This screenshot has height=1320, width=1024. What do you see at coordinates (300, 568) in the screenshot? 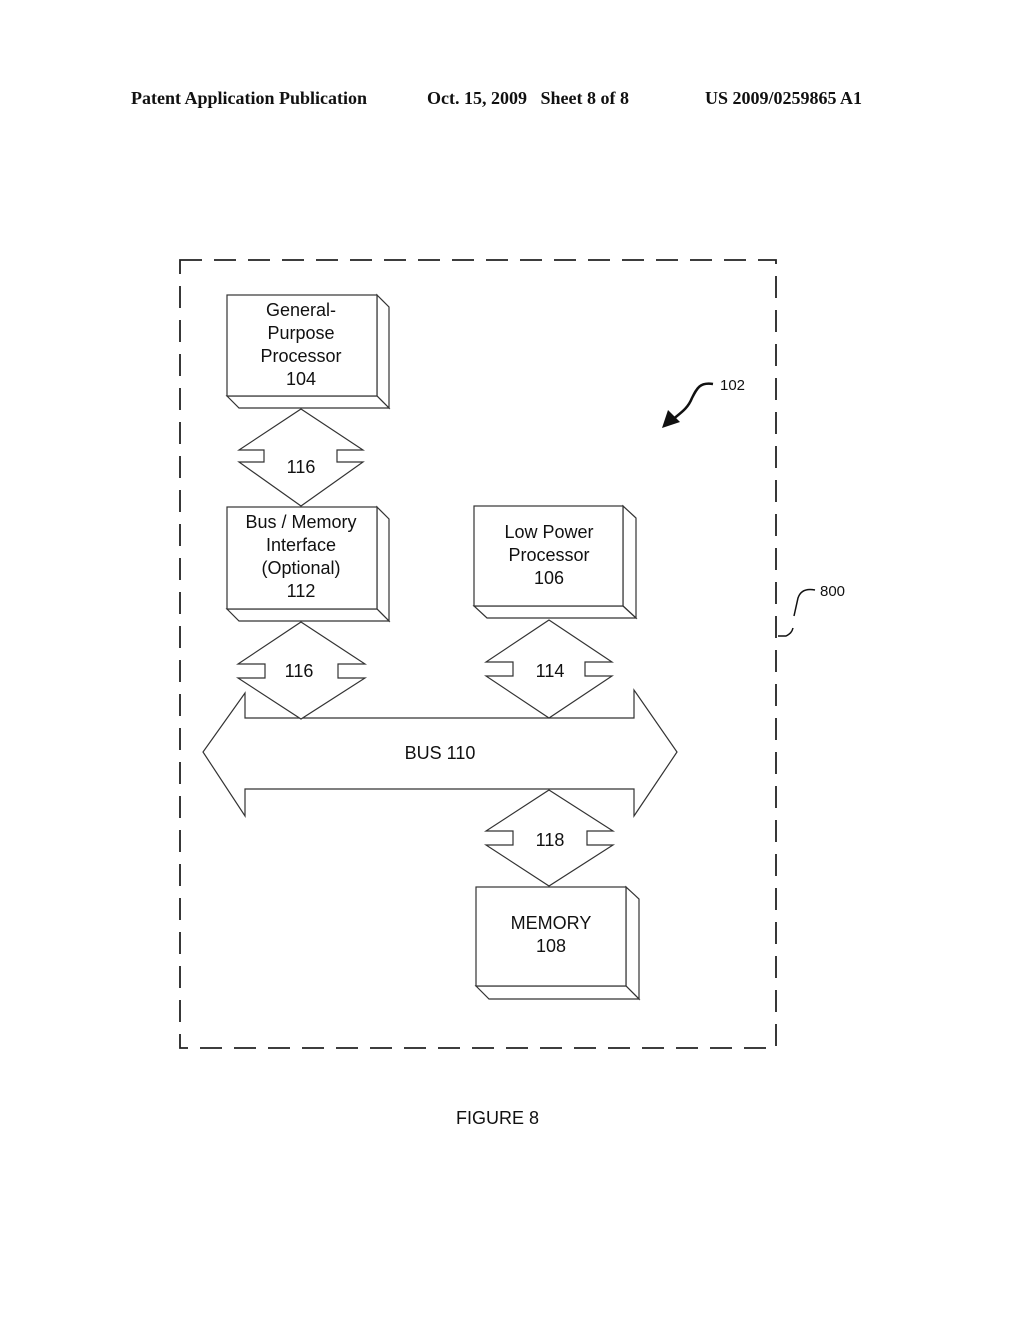
I see `bmi-line-3: (Optional)` at bounding box center [300, 568].